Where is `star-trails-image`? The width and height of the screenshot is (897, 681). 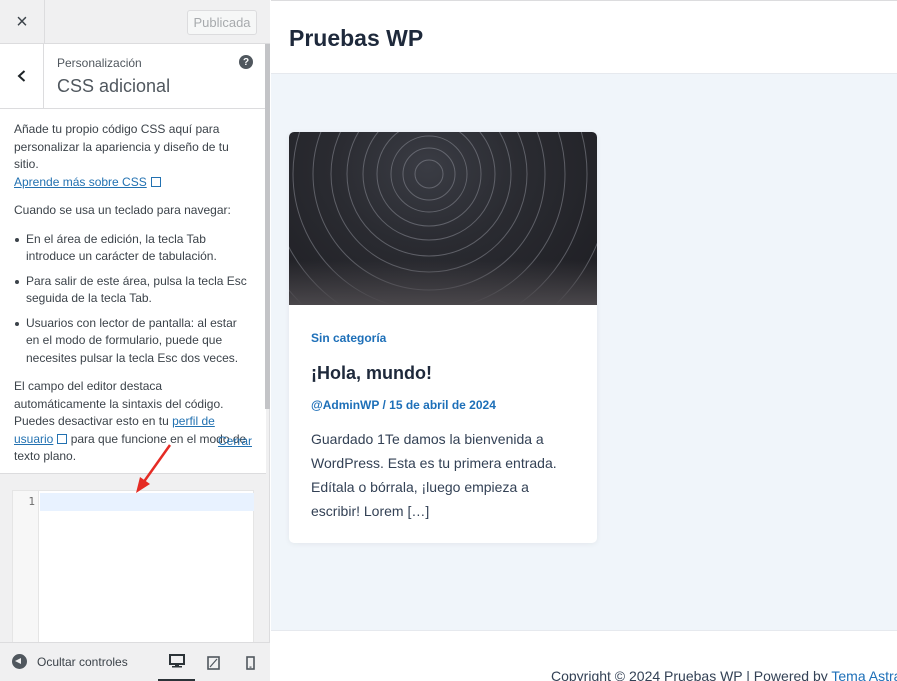
star-trails-image is located at coordinates (443, 218).